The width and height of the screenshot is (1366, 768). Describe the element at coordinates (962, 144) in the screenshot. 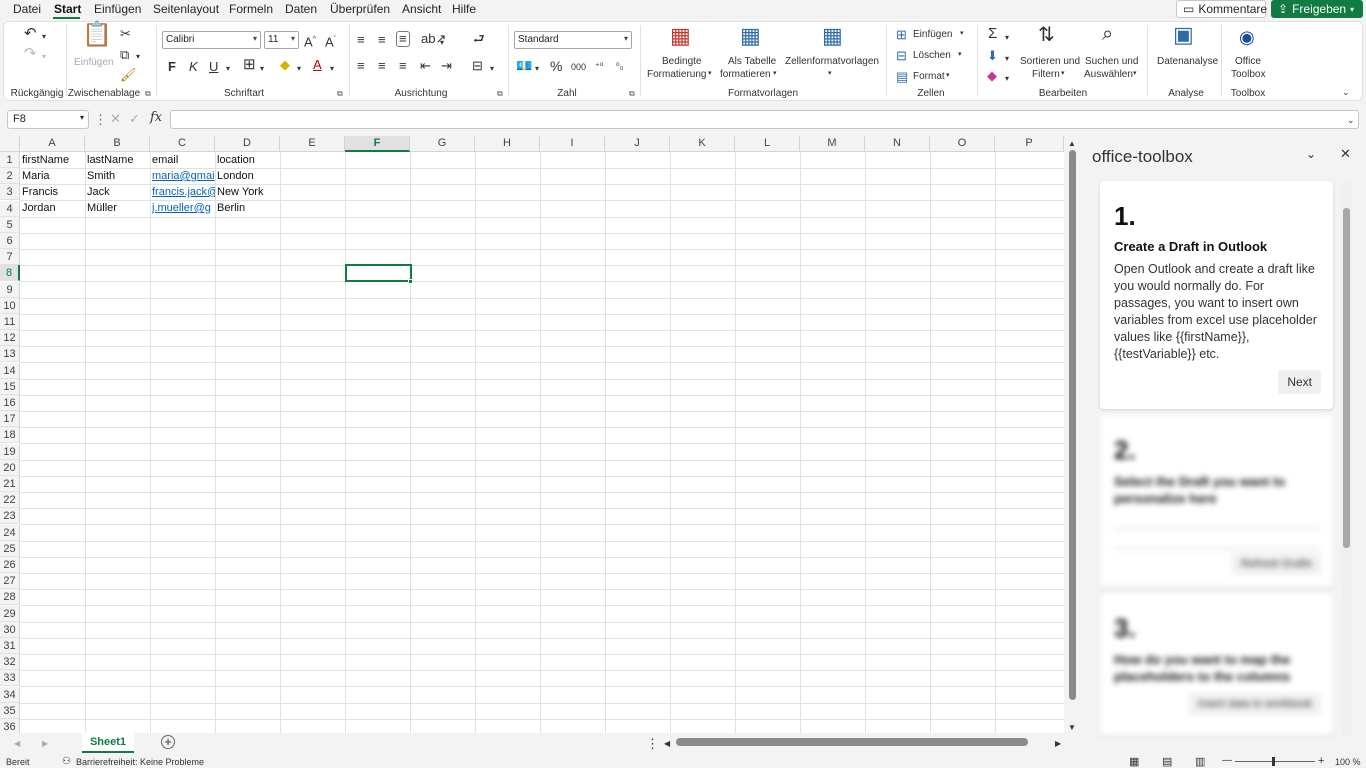

I see `column-header-o: O` at that location.